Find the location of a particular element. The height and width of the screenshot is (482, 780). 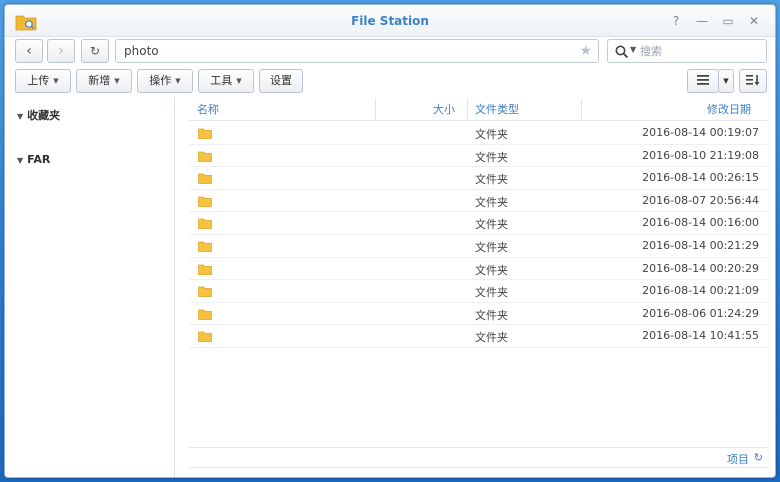

forward-button: › is located at coordinates (61, 51).